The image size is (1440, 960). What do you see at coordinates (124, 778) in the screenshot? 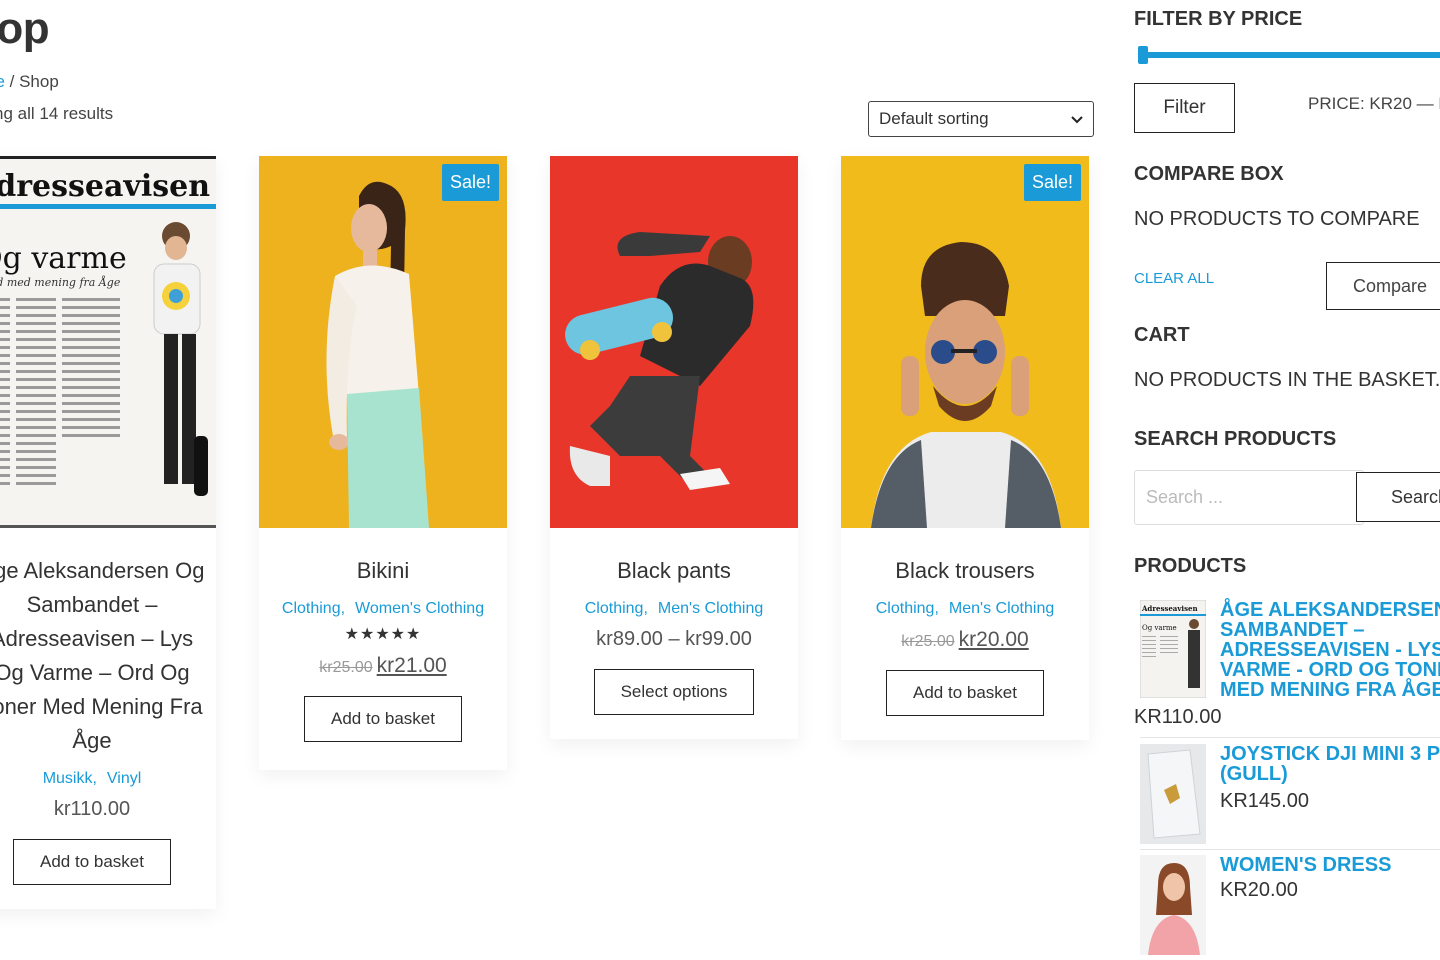
I see `category-link: Vinyl` at bounding box center [124, 778].